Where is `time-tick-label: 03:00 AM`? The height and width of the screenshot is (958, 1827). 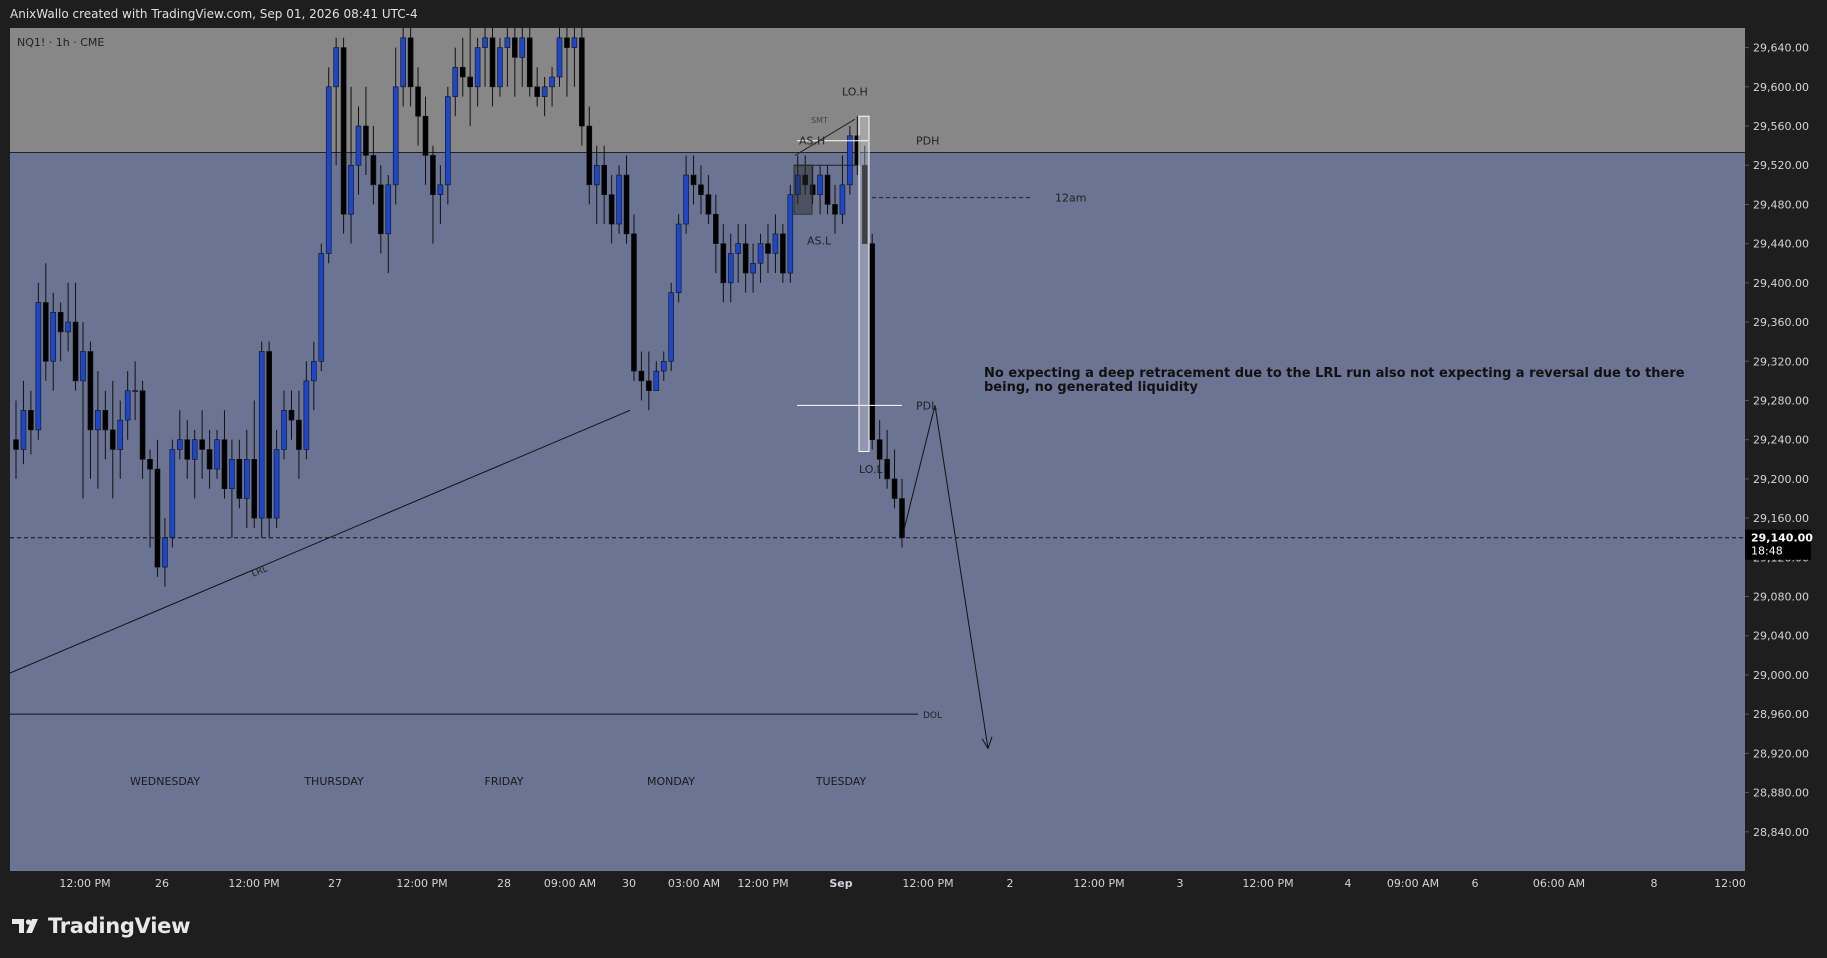 time-tick-label: 03:00 AM is located at coordinates (694, 883).